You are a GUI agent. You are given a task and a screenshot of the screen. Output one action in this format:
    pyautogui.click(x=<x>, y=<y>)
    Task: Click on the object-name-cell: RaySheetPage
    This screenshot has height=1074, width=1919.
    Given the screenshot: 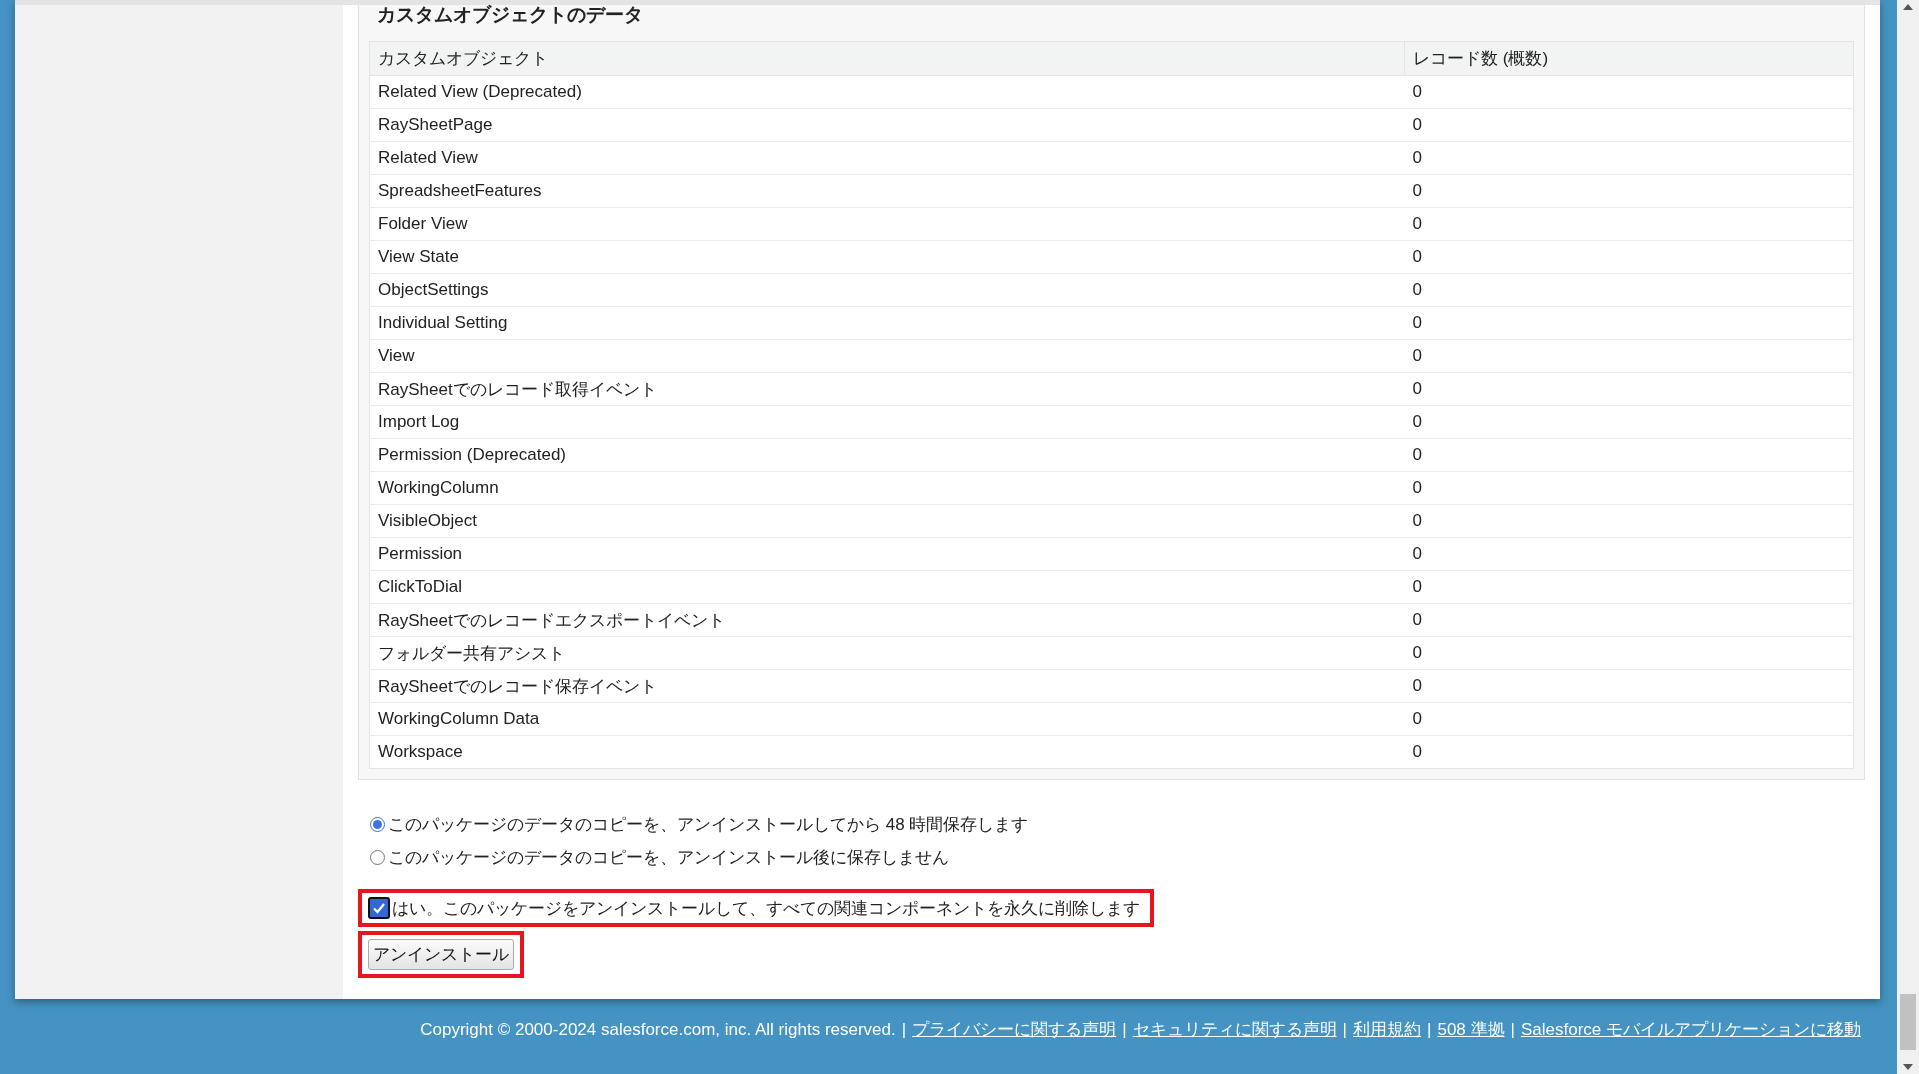 What is the action you would take?
    pyautogui.click(x=887, y=125)
    